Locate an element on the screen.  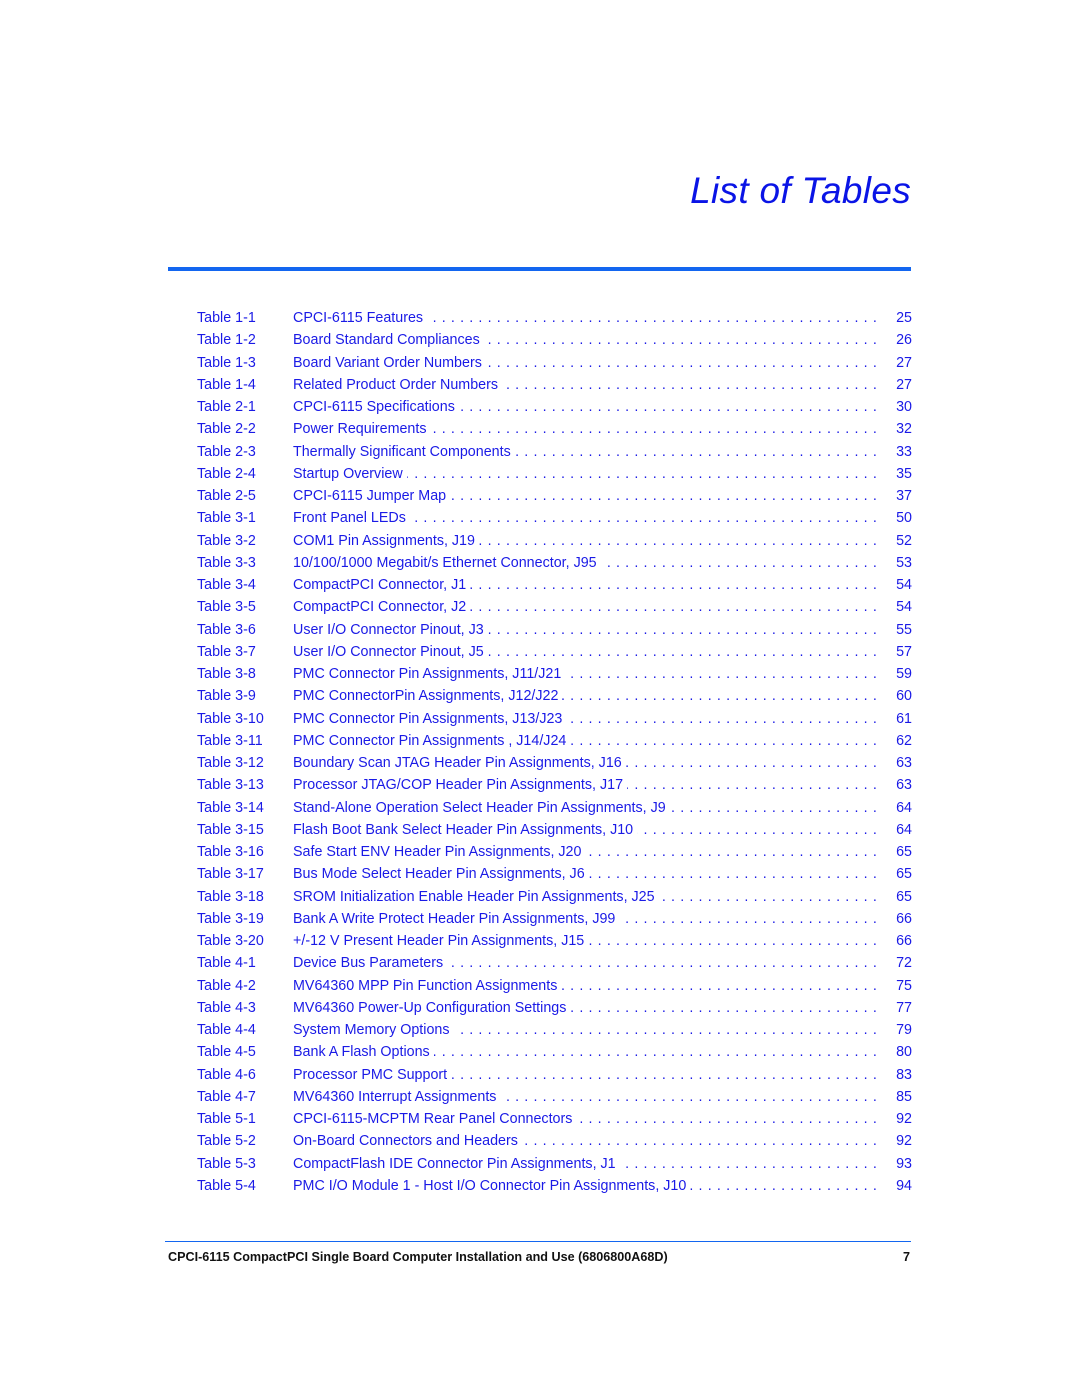
toc-entry-label: Table 4-1 is located at coordinates (226, 963).